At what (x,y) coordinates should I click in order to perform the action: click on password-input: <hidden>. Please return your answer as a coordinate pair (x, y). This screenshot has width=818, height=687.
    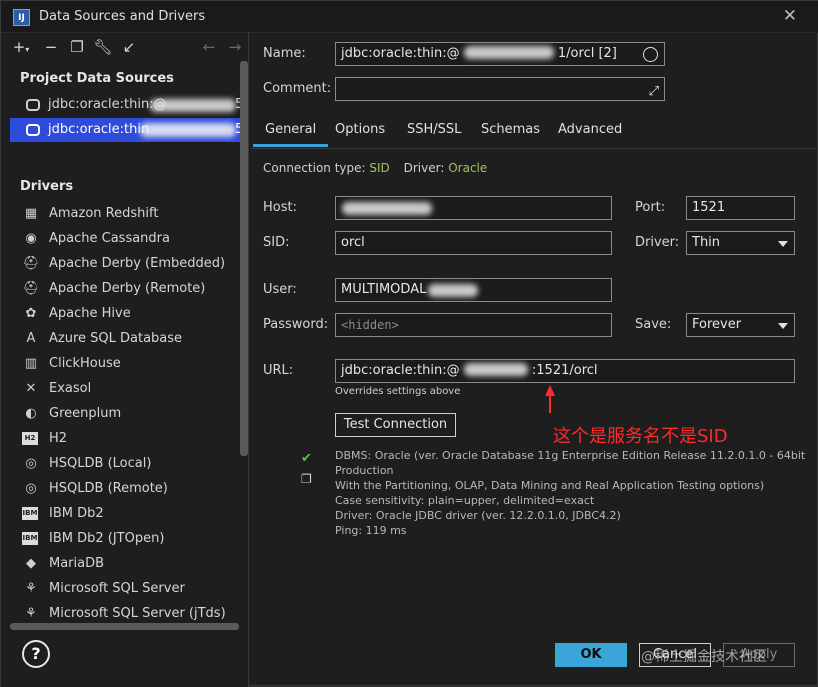
    Looking at the image, I should click on (473, 325).